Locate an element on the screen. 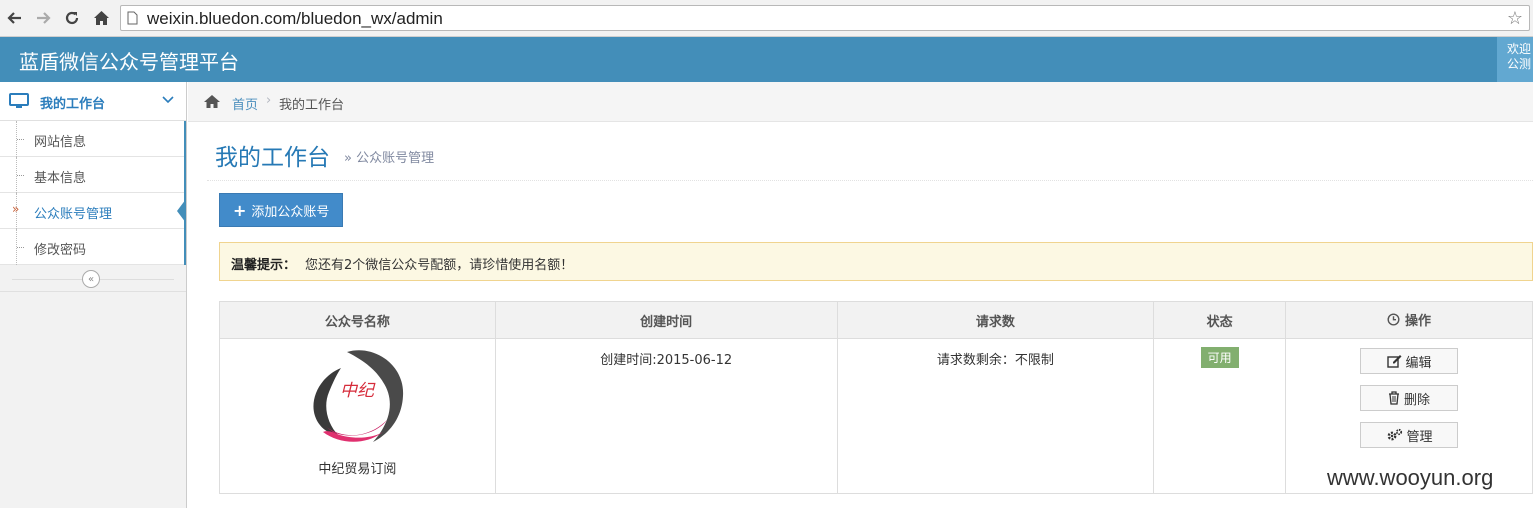  sidebar-item-site-info: 网站信息 is located at coordinates (92, 139).